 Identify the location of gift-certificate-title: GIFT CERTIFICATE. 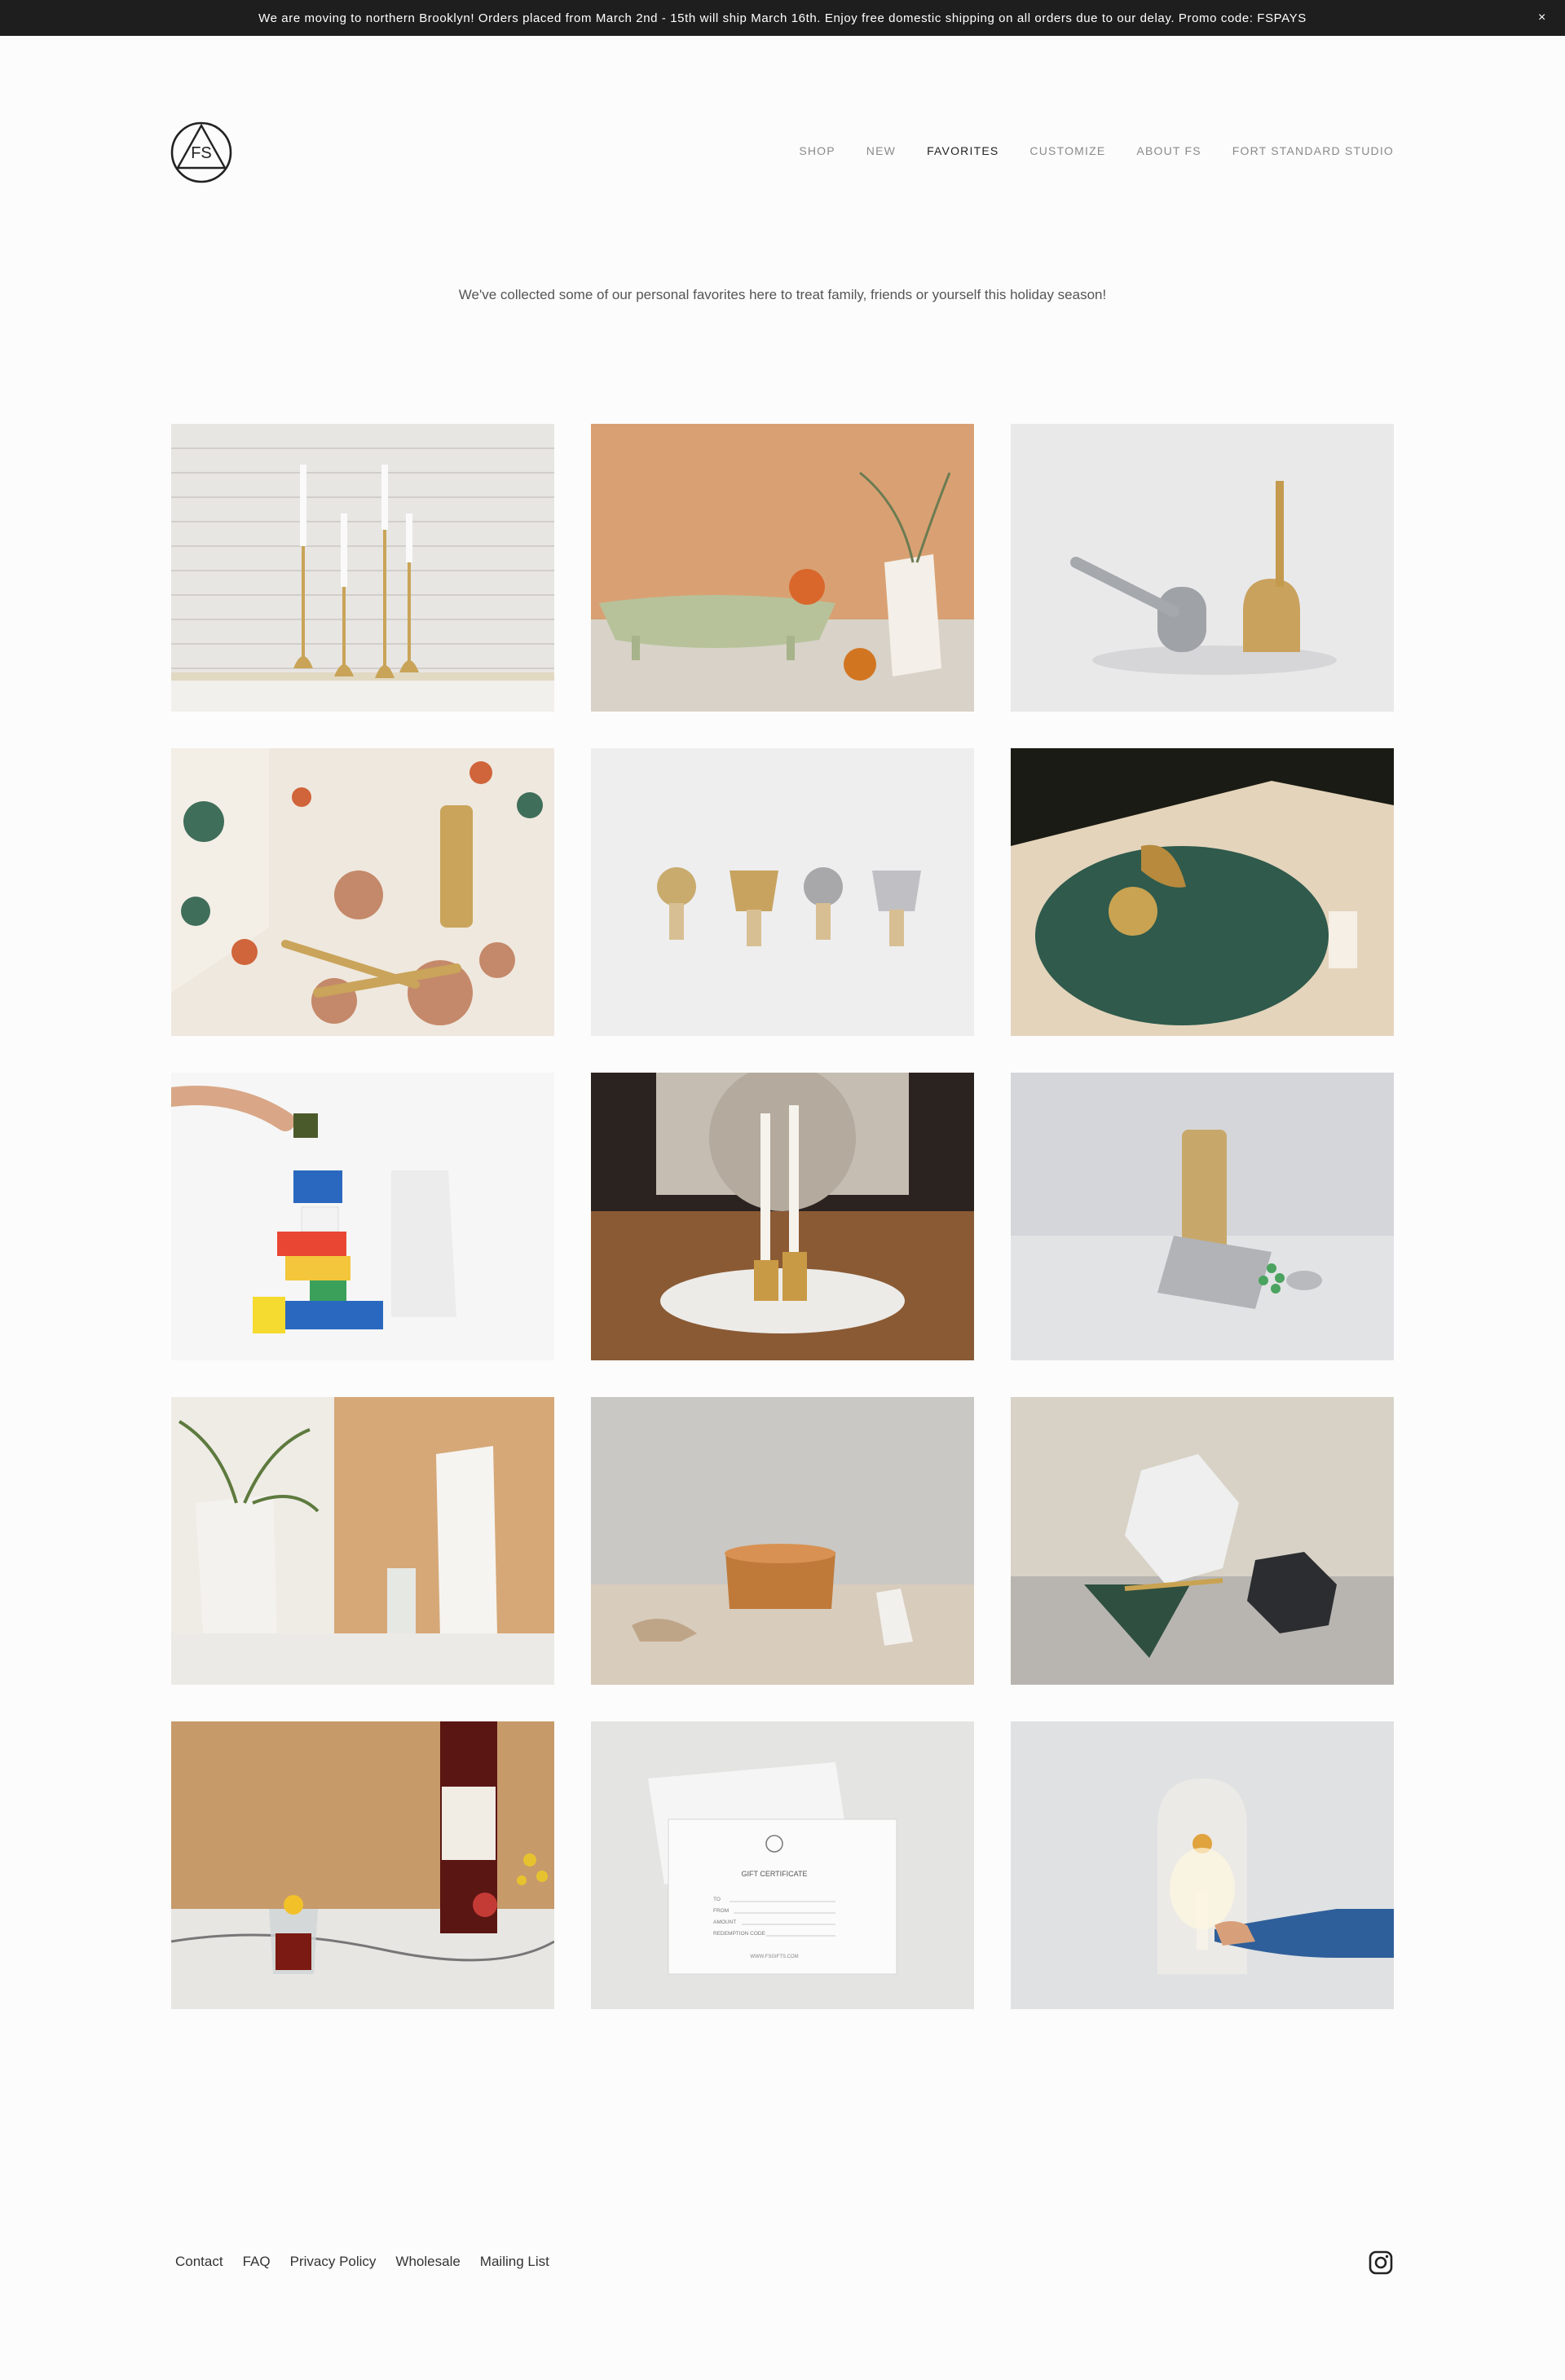
(774, 1874).